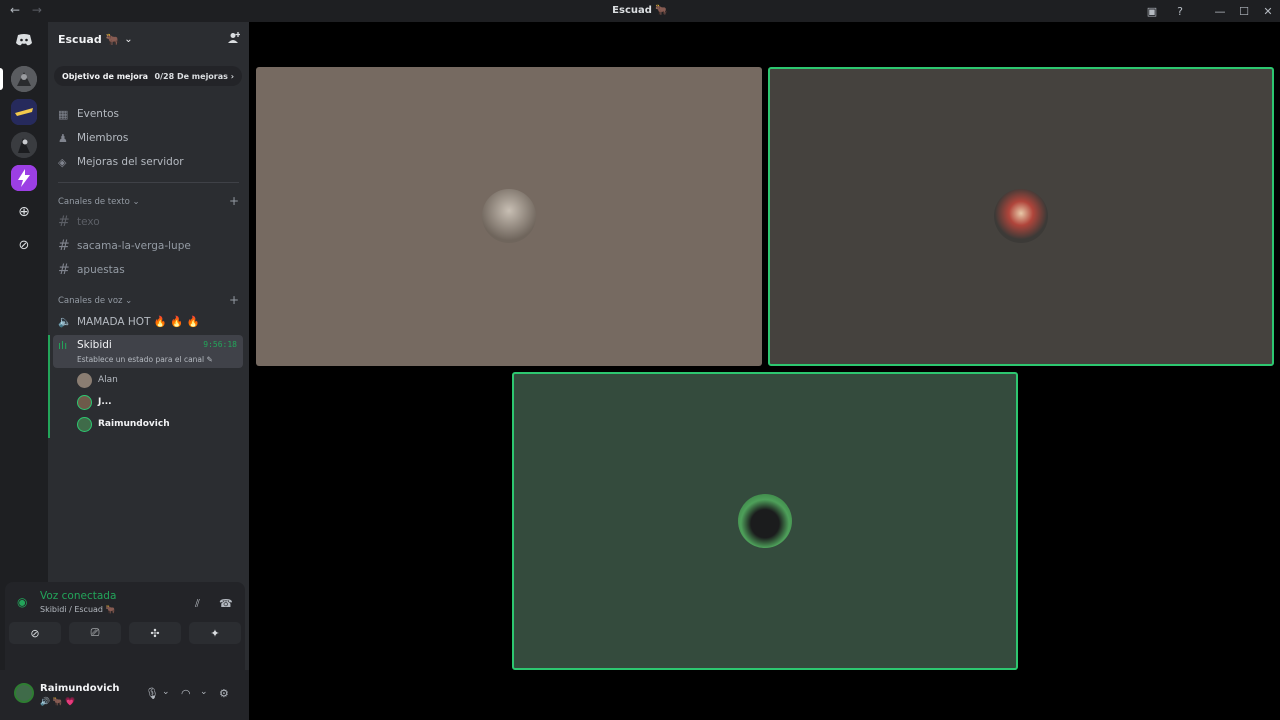 Image resolution: width=1280 pixels, height=720 pixels. I want to click on boost-goal-bar: Objetivo de mejora 0/28 De mejoras ›, so click(148, 76).